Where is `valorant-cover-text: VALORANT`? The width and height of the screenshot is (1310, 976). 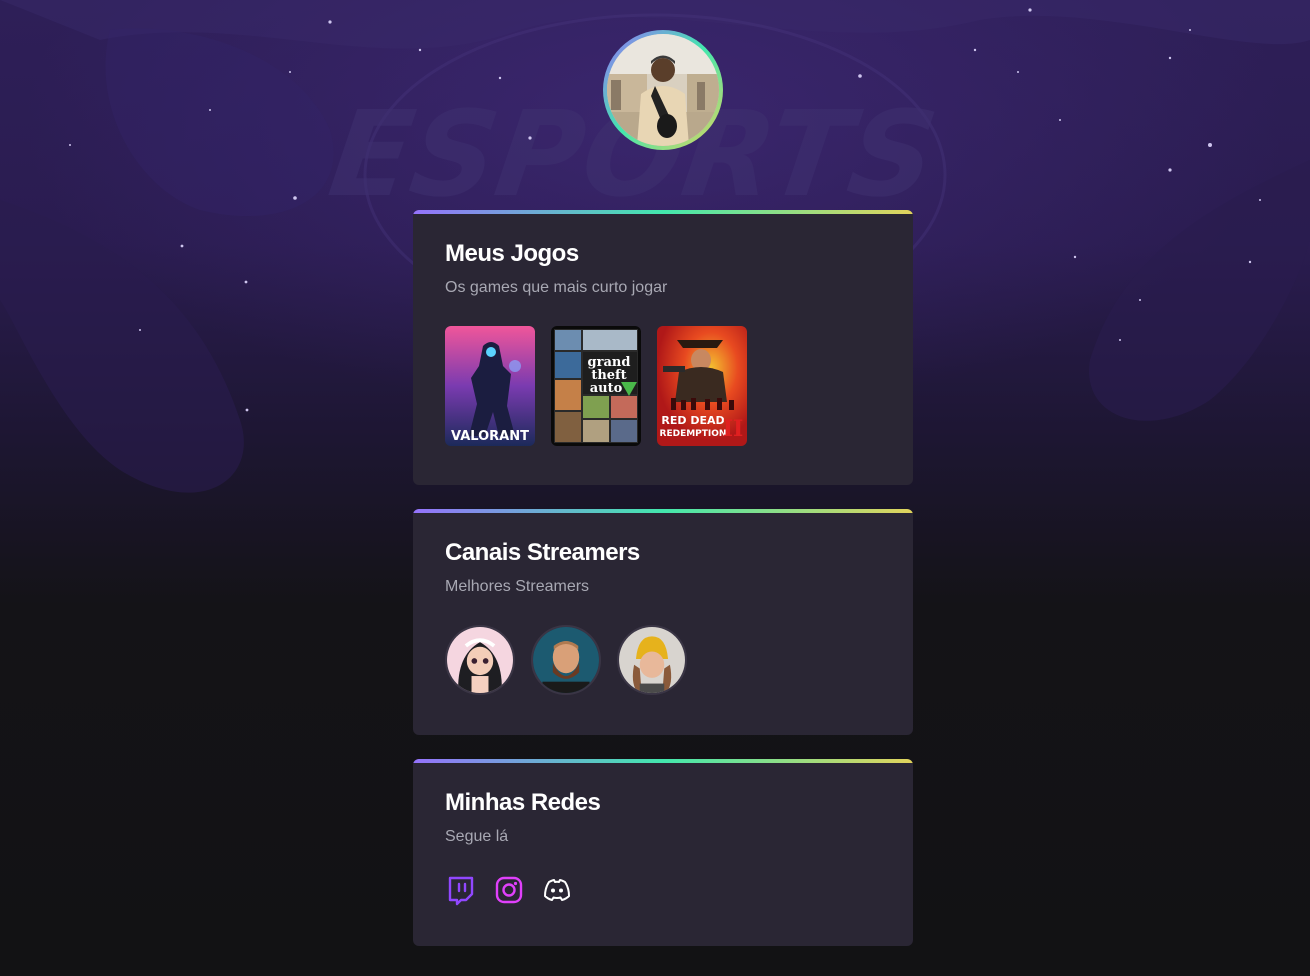
valorant-cover-text: VALORANT is located at coordinates (490, 436).